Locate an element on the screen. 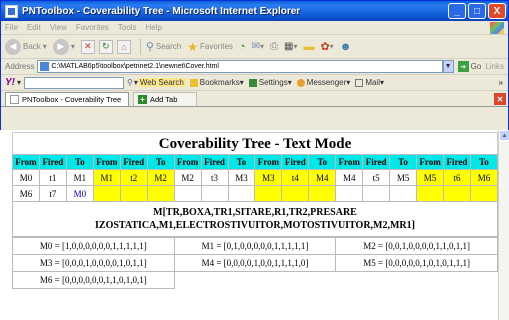 Image resolution: width=509 pixels, height=320 pixels. settings-button: Settings ▾ is located at coordinates (270, 82).